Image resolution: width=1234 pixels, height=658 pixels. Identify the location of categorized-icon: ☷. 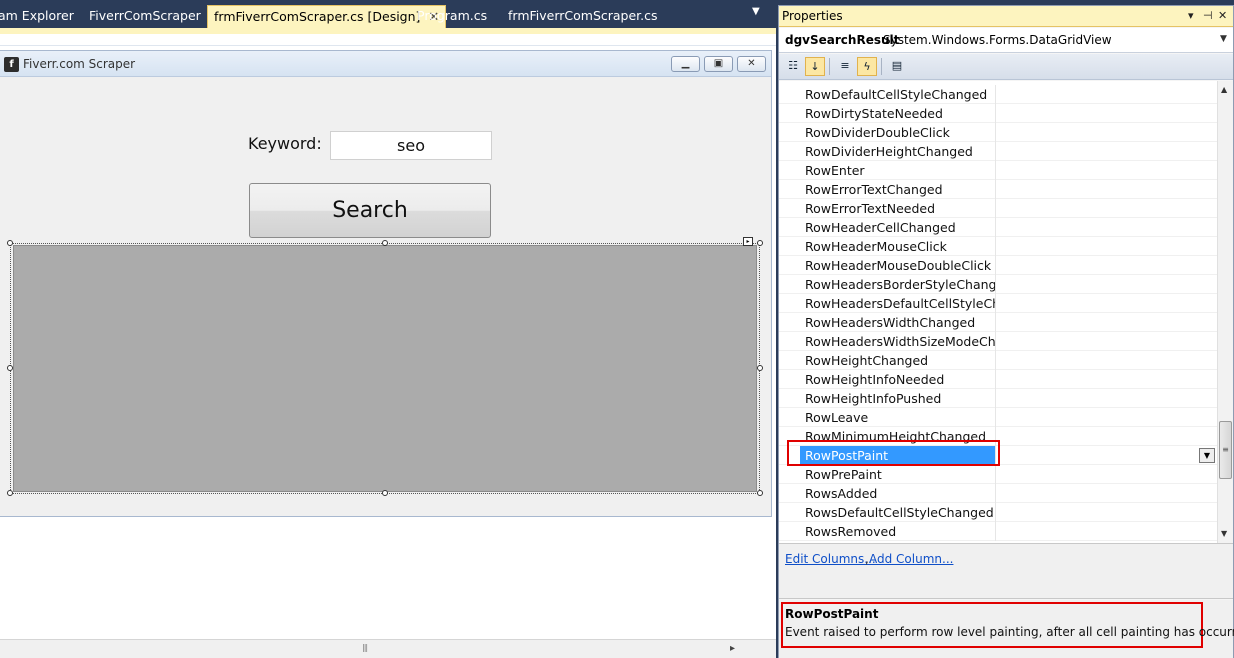
(793, 66).